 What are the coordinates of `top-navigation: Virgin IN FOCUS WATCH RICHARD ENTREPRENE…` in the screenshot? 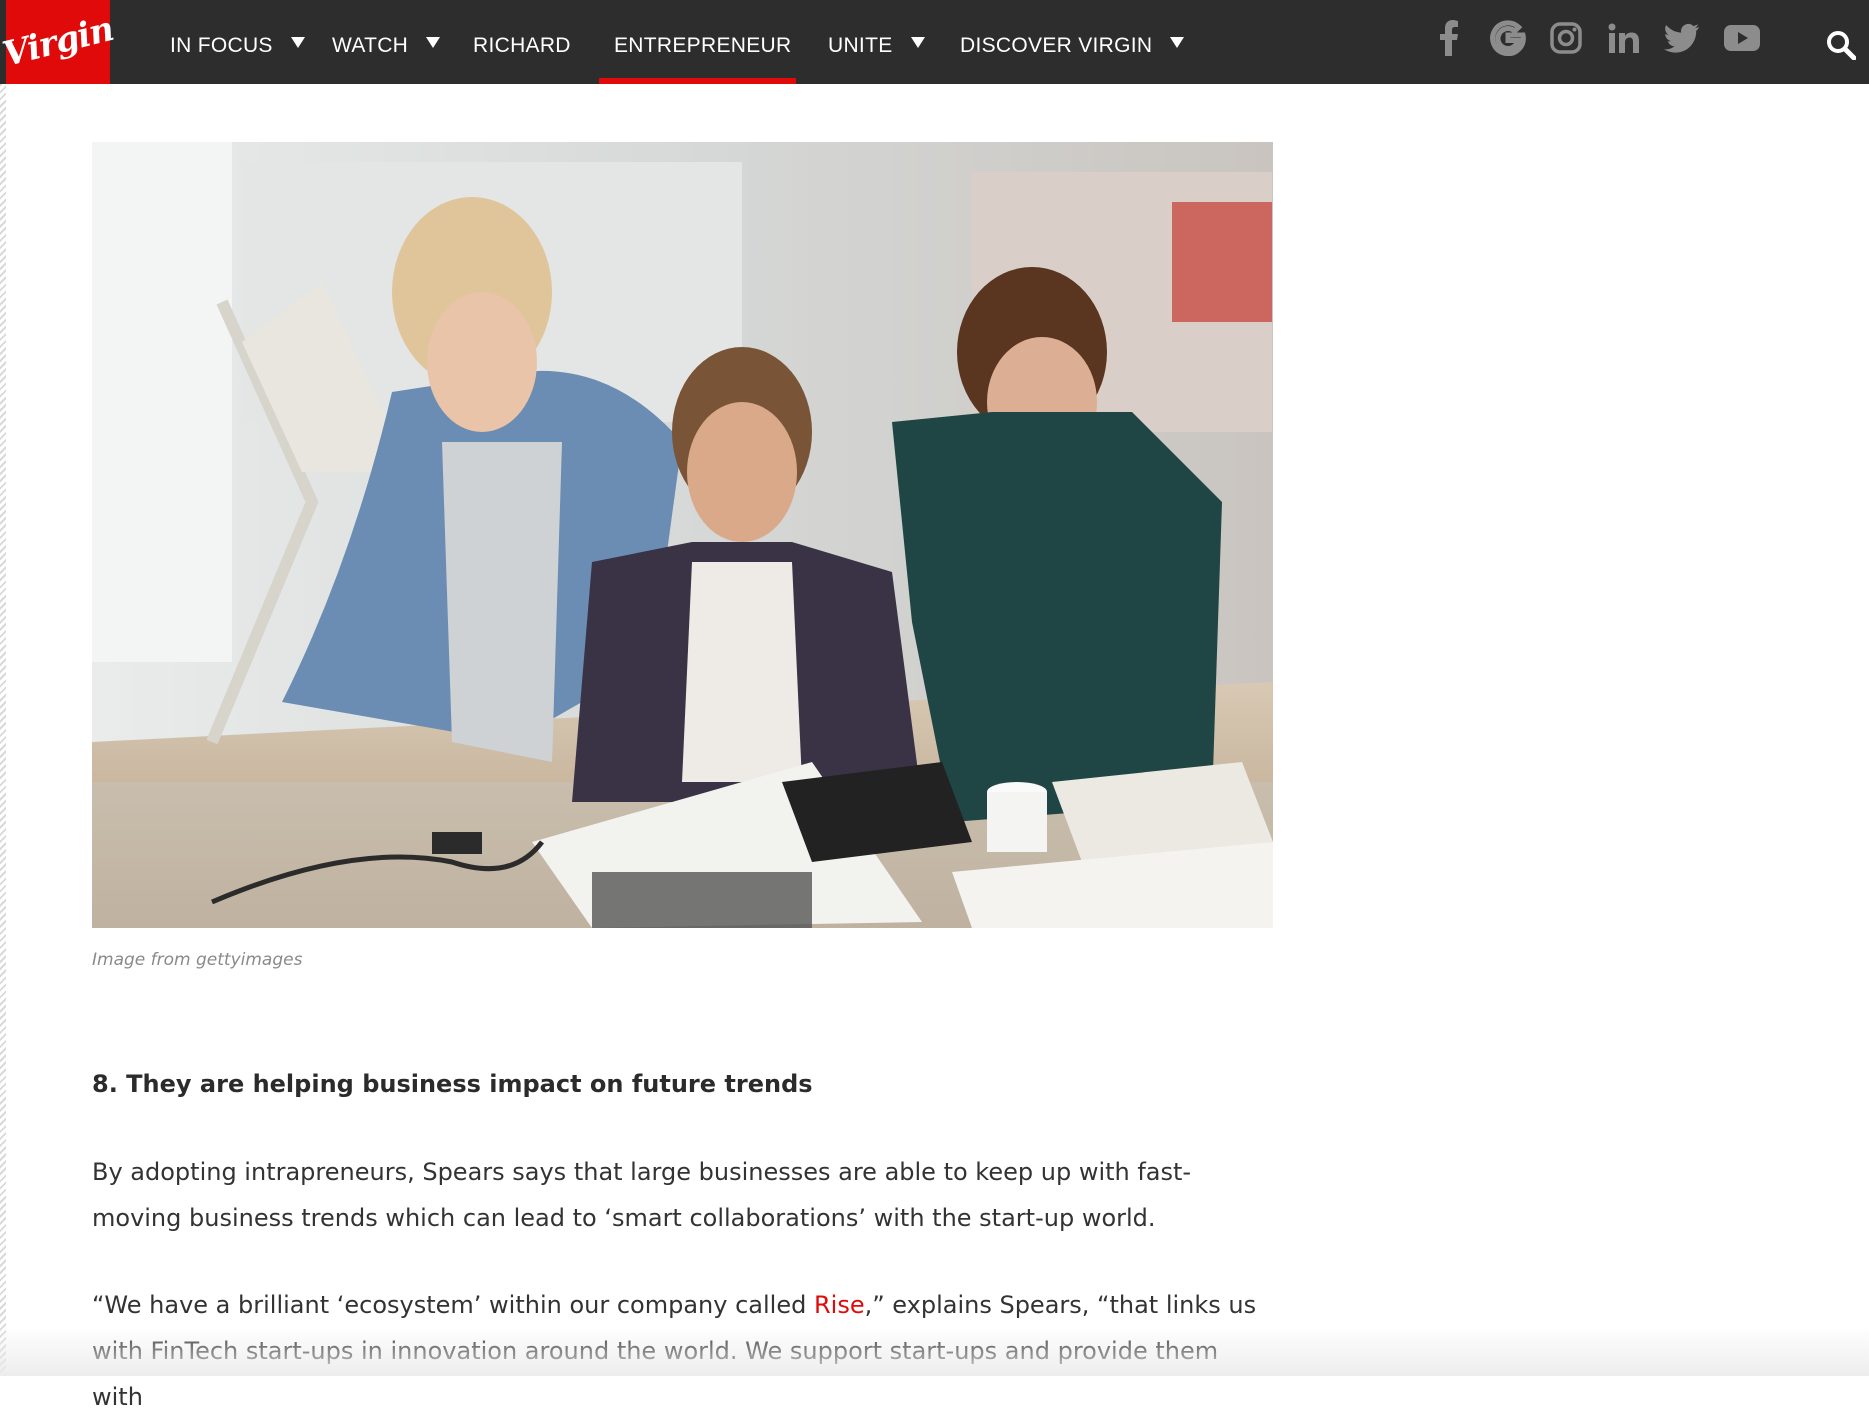 It's located at (934, 42).